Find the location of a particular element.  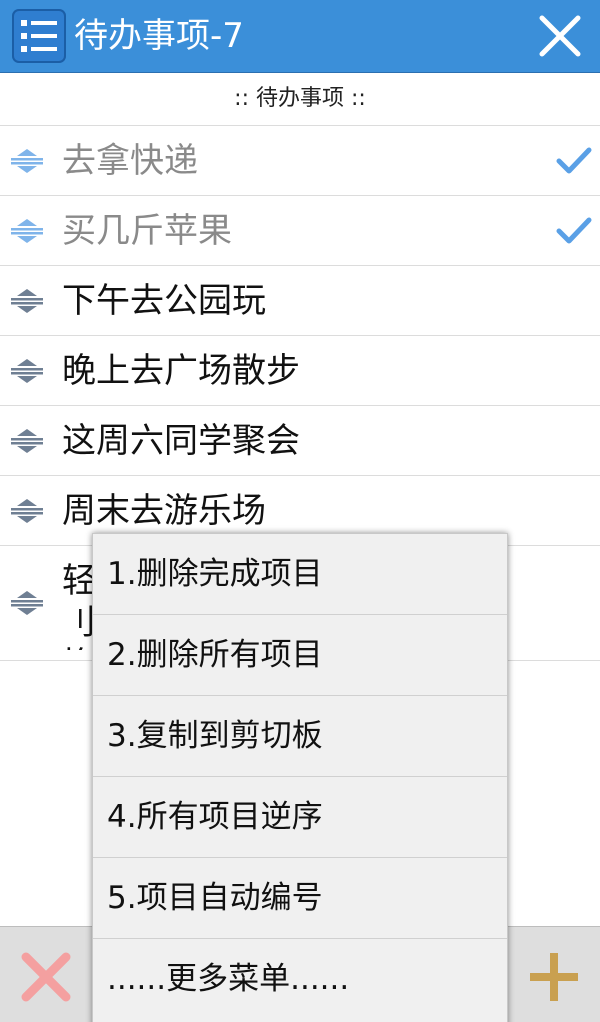

menu-item-delete-completed: 1.删除完成项目 is located at coordinates (300, 574).